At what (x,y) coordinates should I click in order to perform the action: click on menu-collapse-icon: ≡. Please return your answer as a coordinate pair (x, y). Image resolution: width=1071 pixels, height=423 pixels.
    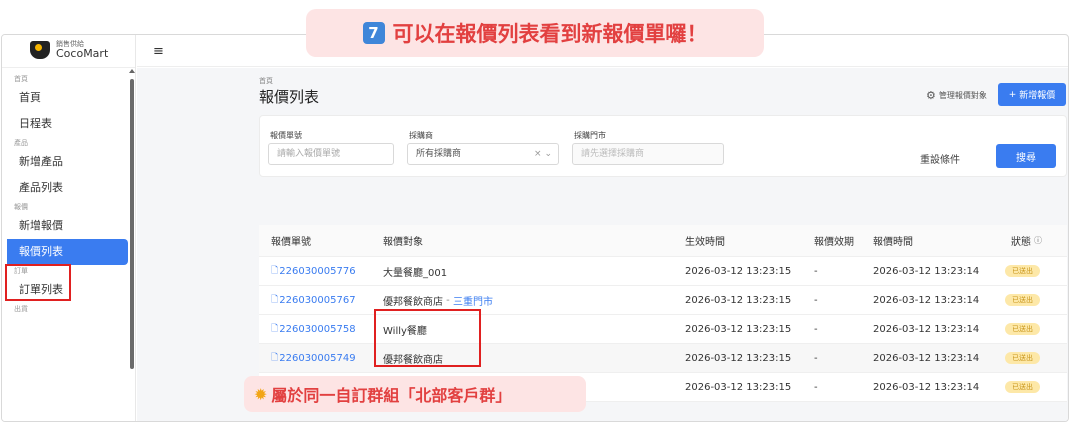
    Looking at the image, I should click on (158, 51).